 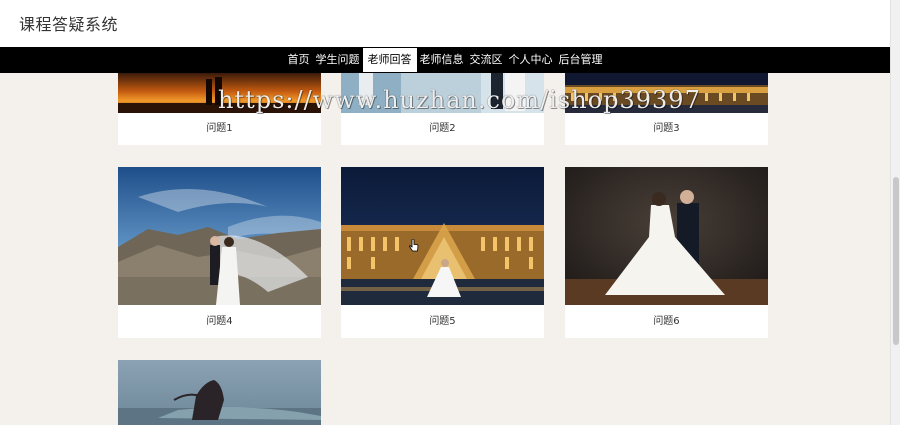 What do you see at coordinates (338, 60) in the screenshot?
I see `nav-student-questions: 学生问题` at bounding box center [338, 60].